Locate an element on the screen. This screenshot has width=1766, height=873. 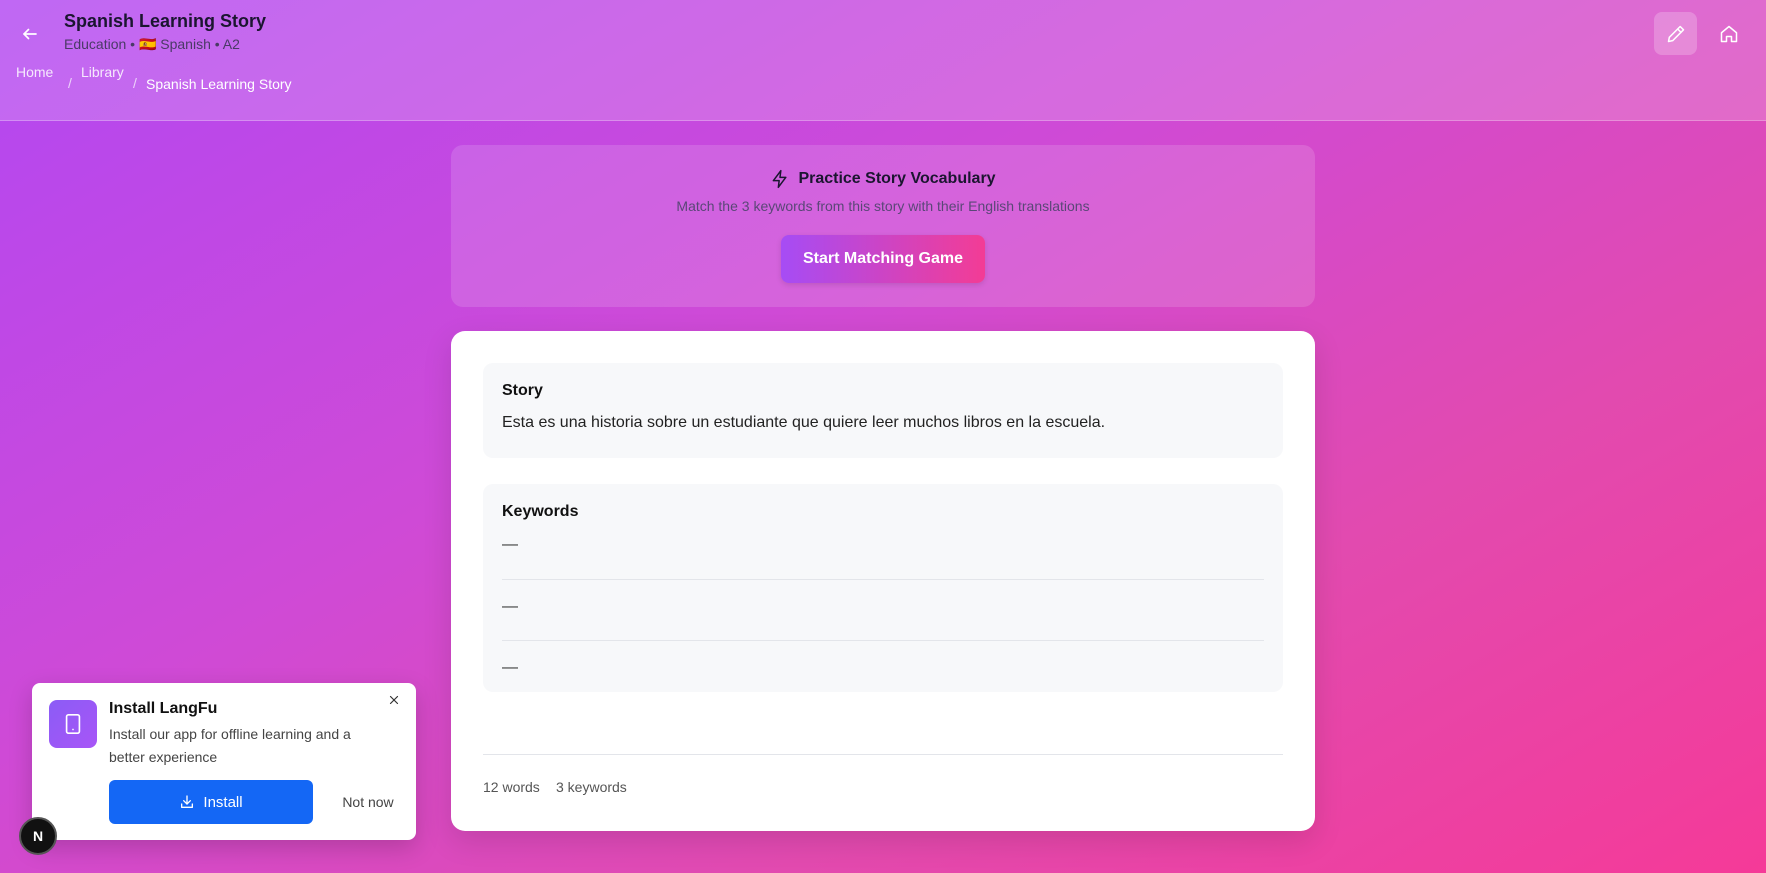
practice-title-row: Practice Story Vocabulary is located at coordinates (883, 179).